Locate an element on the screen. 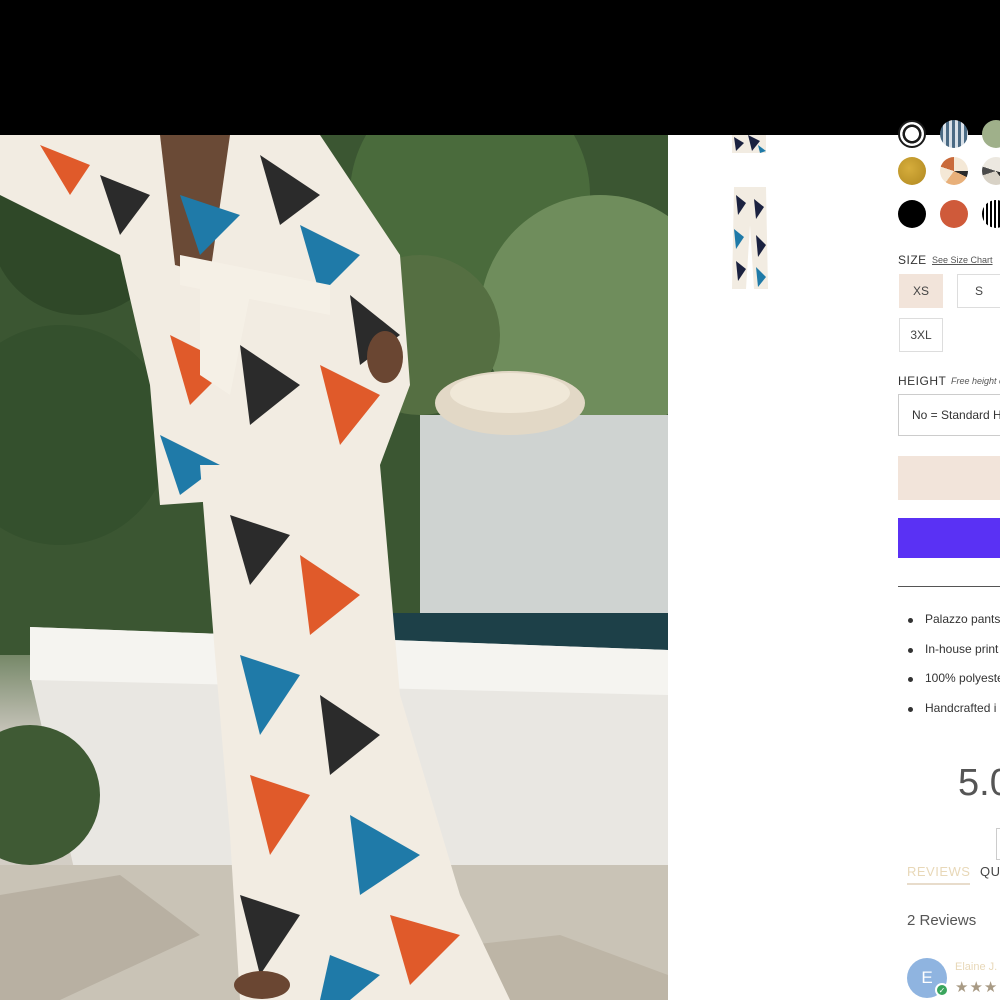  color-swatch-mono-print is located at coordinates (991, 171).